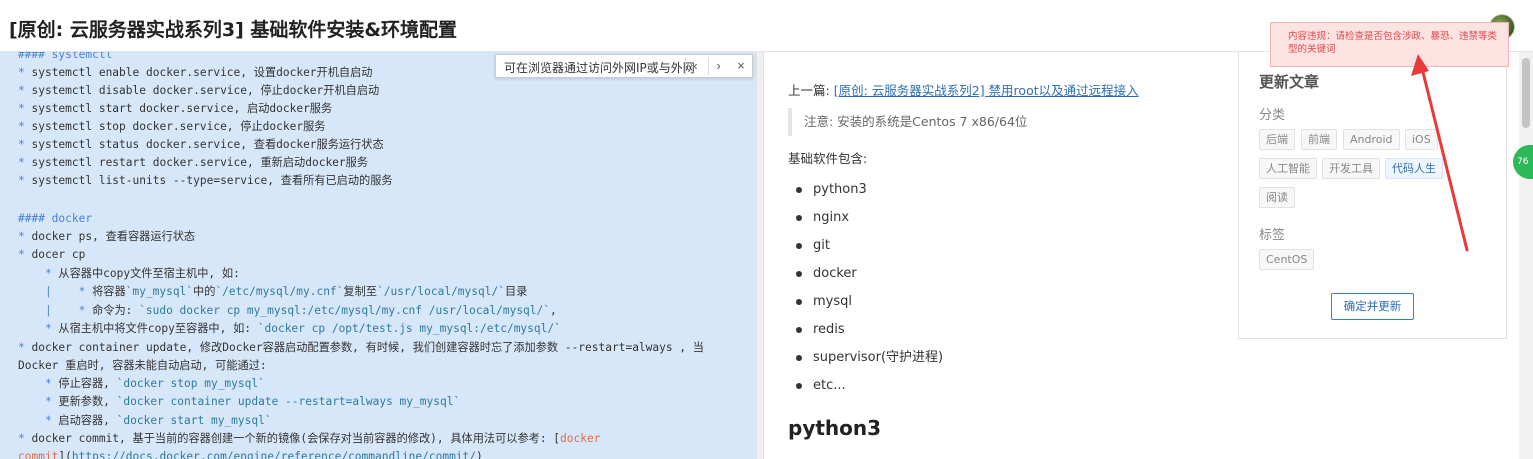  I want to click on editor-line: Docker 重启时, 容器未能自动启动, 可能通过:, so click(142, 366).